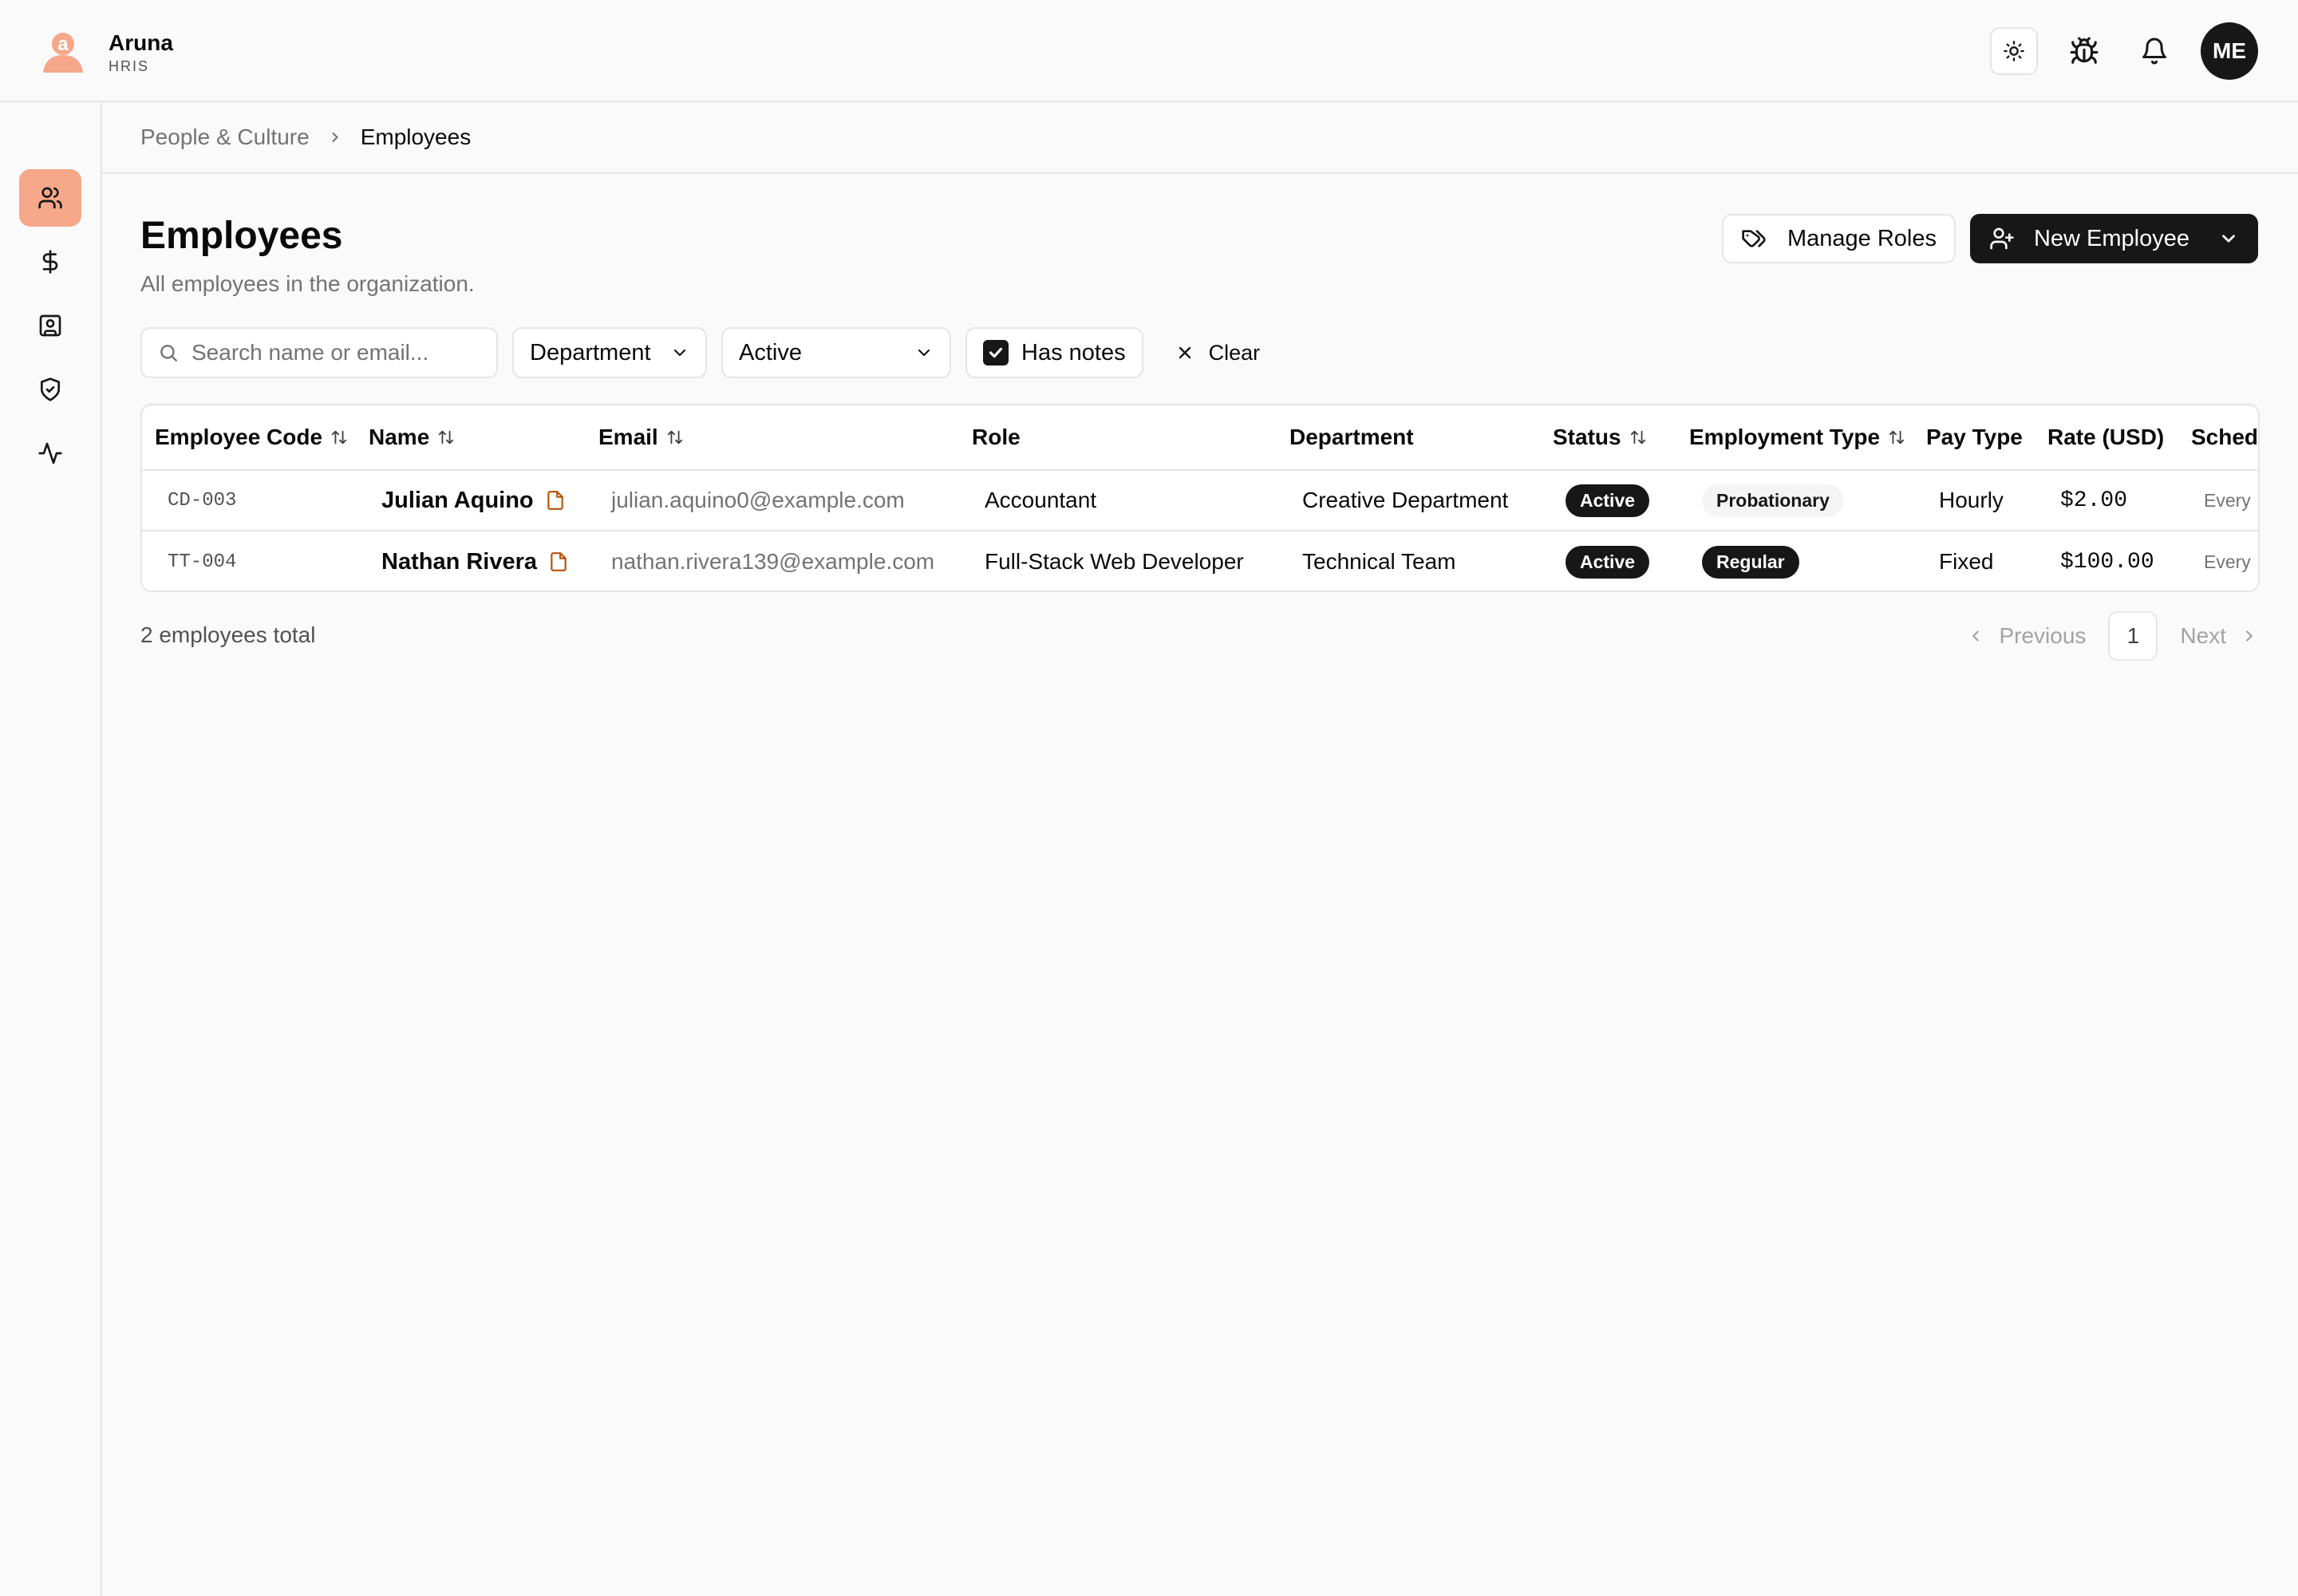  I want to click on page-number-button: 1, so click(2133, 636).